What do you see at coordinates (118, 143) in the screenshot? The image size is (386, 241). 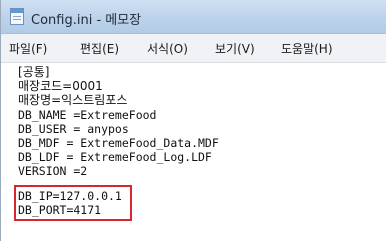 I see `text-line: DB_MDF = ExtremeFood_Data.MDF` at bounding box center [118, 143].